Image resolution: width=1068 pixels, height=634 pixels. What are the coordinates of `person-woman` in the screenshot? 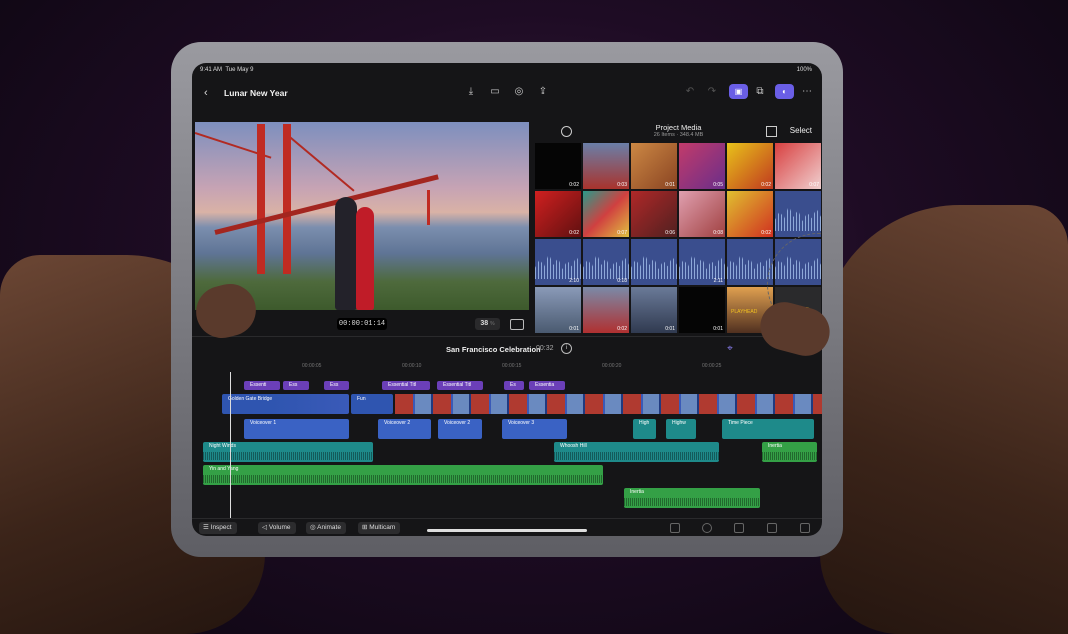 It's located at (365, 258).